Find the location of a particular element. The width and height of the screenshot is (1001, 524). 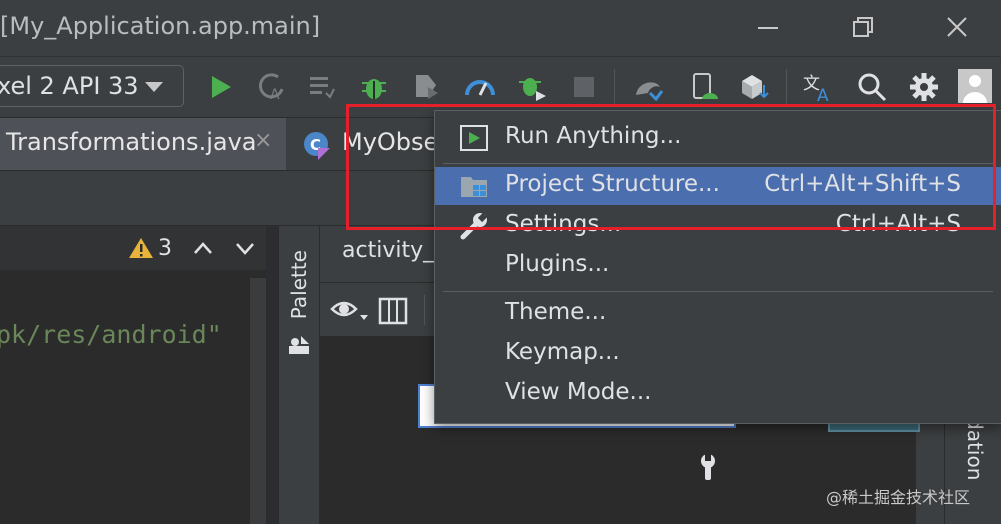

title-bar: [My_Application.app.main] is located at coordinates (500, 28).